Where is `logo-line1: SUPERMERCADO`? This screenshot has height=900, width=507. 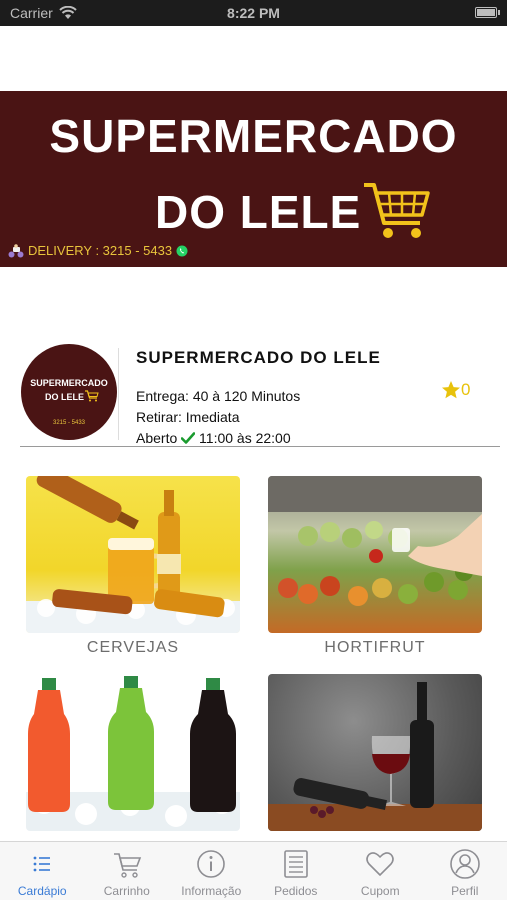 logo-line1: SUPERMERCADO is located at coordinates (69, 383).